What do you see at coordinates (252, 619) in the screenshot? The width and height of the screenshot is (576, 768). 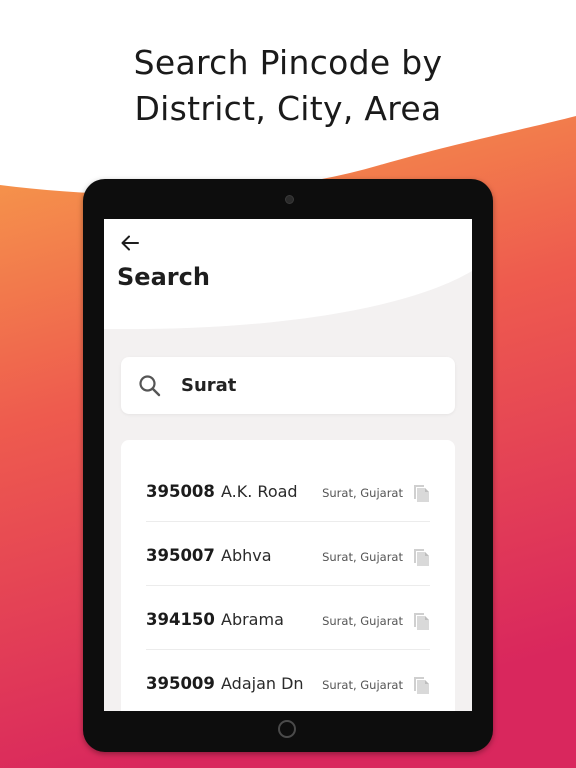 I see `area-name: Abrama` at bounding box center [252, 619].